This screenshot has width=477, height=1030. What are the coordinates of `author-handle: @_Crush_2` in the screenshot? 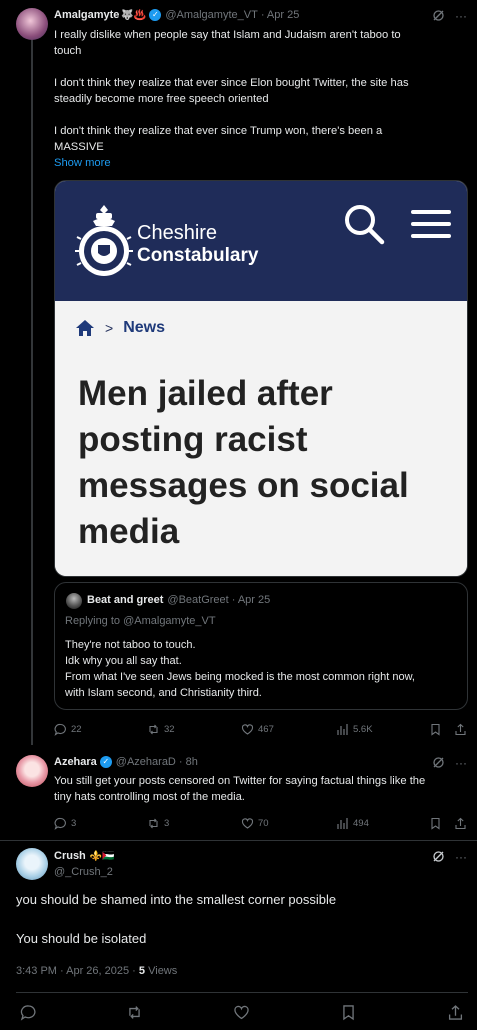 It's located at (83, 872).